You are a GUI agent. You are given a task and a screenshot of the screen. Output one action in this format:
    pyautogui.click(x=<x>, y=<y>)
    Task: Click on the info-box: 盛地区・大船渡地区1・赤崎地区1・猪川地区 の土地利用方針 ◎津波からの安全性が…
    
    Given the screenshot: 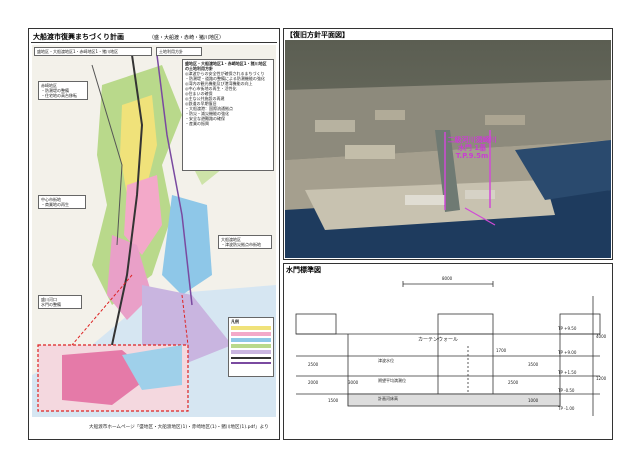 What is the action you would take?
    pyautogui.click(x=228, y=115)
    